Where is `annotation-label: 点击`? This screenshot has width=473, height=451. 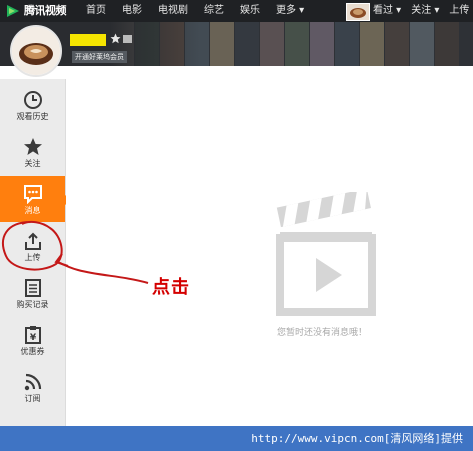
annotation-label: 点击 is located at coordinates (171, 287).